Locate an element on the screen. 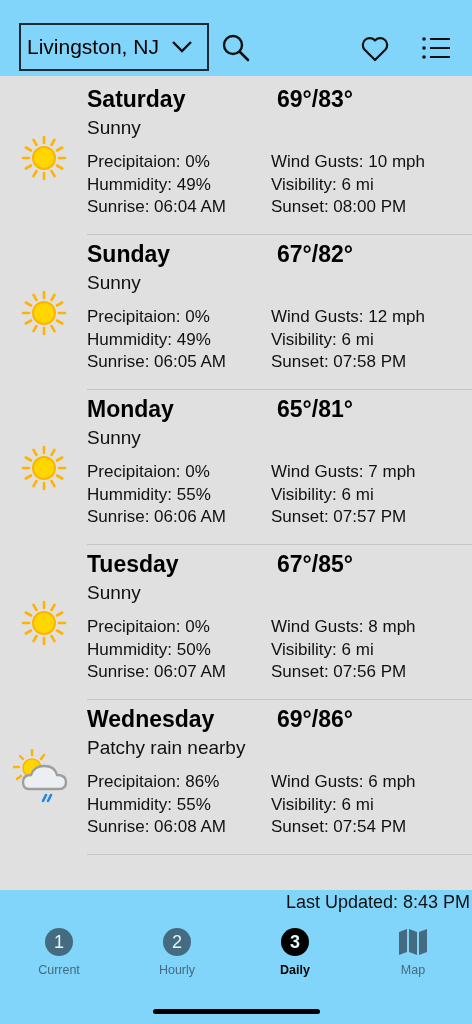 The image size is (472, 1024). weather-detail: Wind Gusts: 6 mph is located at coordinates (344, 782).